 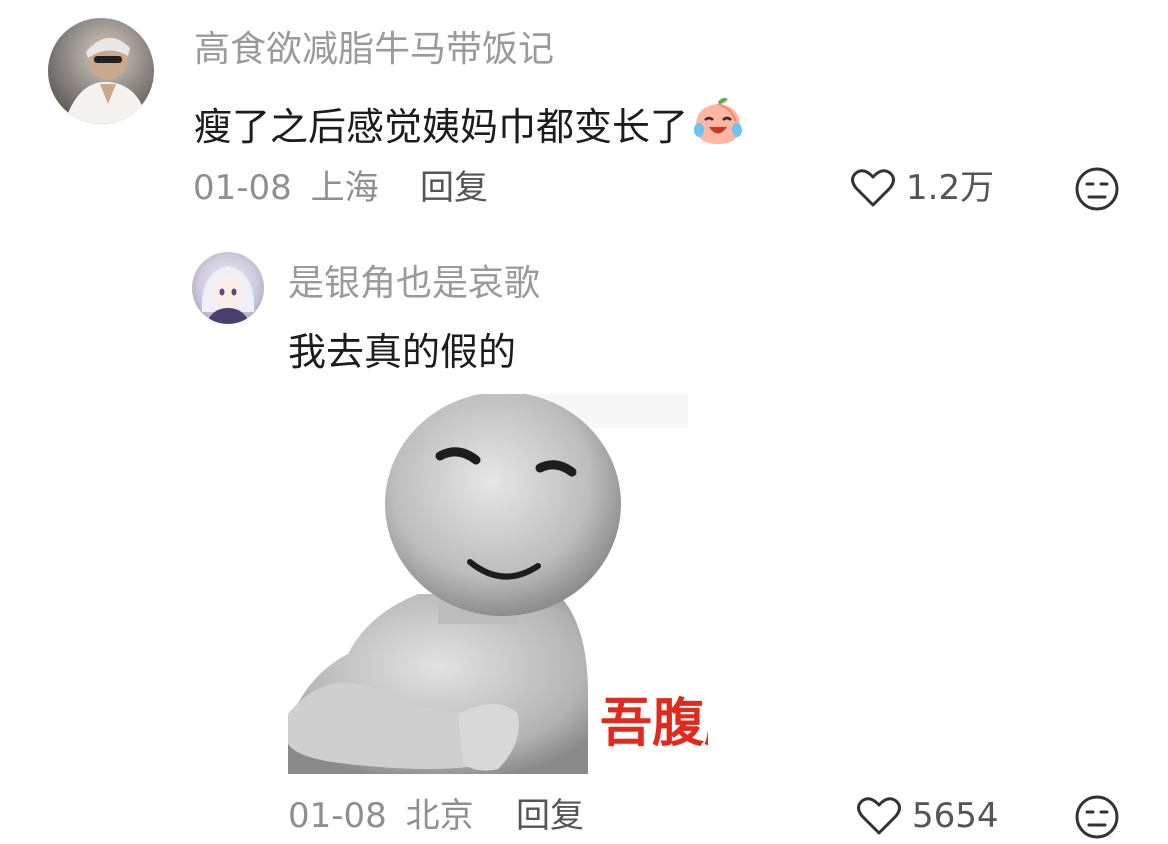 I want to click on comment-location: 上海, so click(x=344, y=188).